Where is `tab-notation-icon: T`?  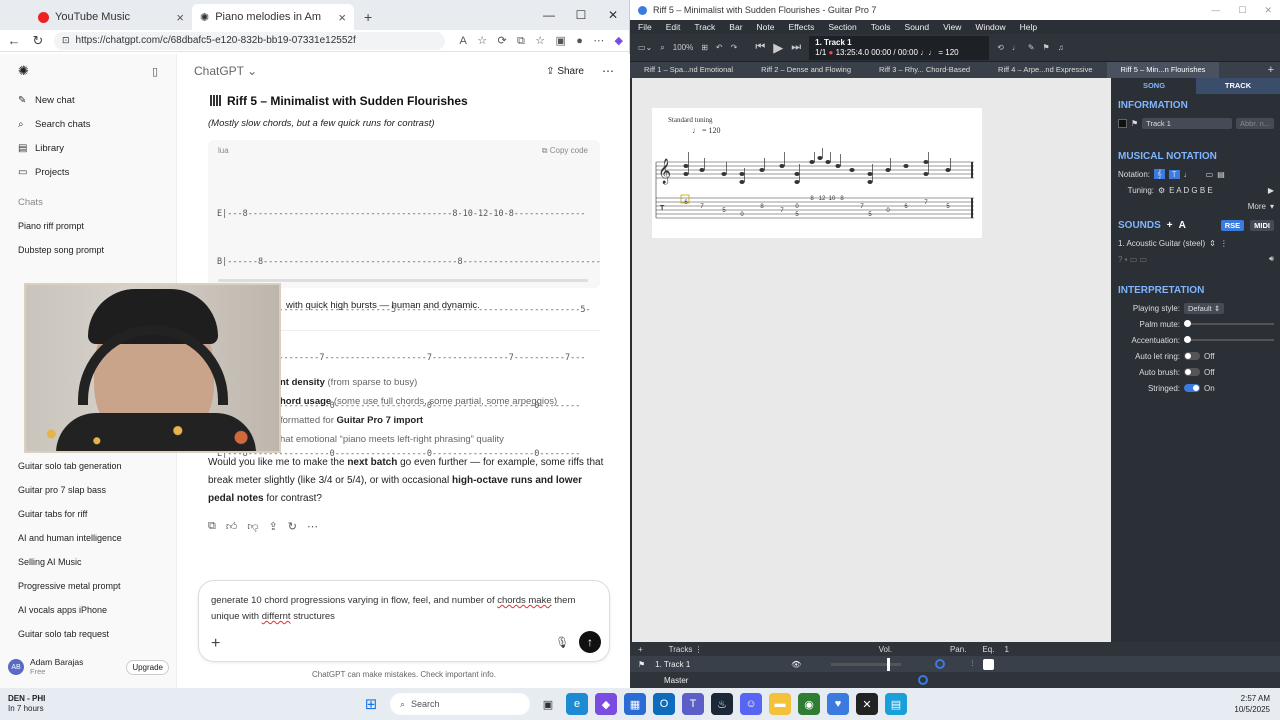
tab-notation-icon: T is located at coordinates (1174, 174).